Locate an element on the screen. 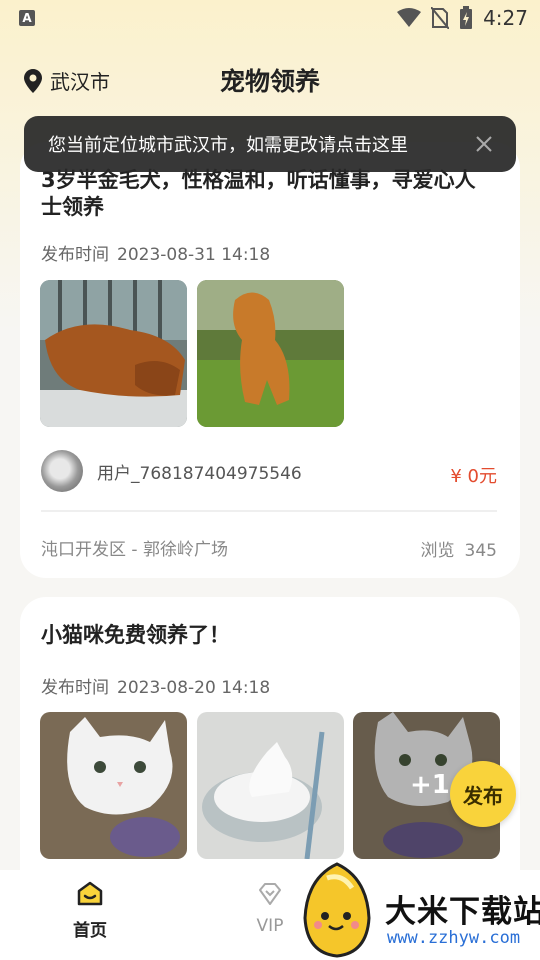 The image size is (540, 960). post-photo-golden-retriever-lying is located at coordinates (113, 353).